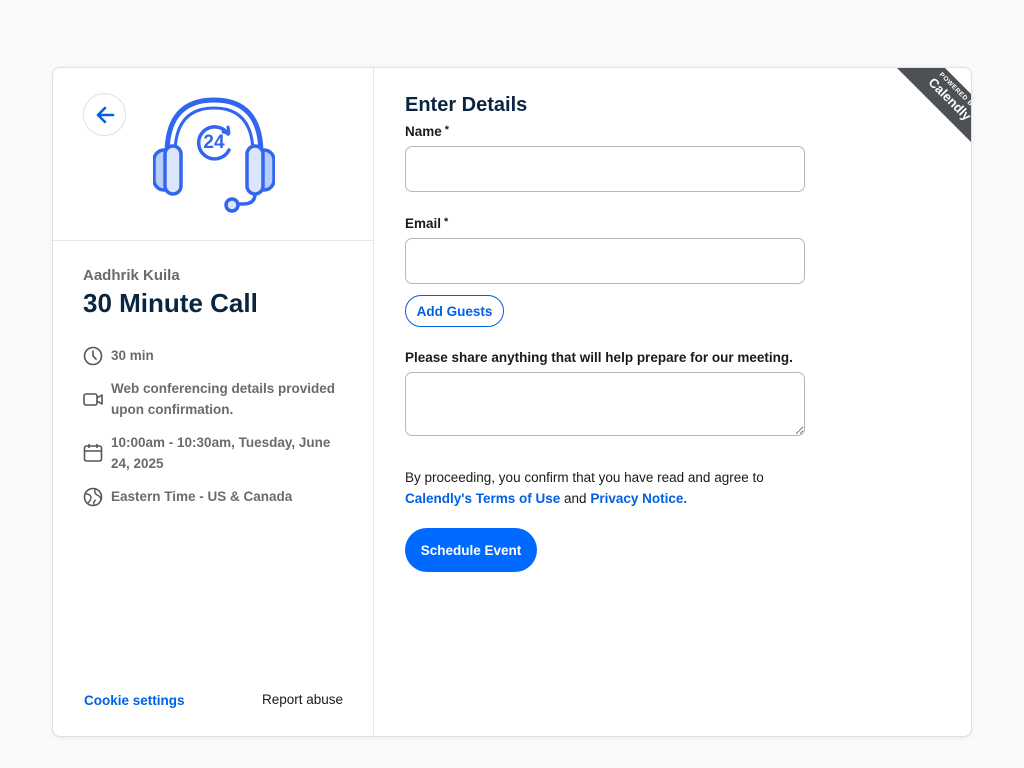 The width and height of the screenshot is (1024, 768). I want to click on organizer-name: Aadhrik Kuila, so click(131, 275).